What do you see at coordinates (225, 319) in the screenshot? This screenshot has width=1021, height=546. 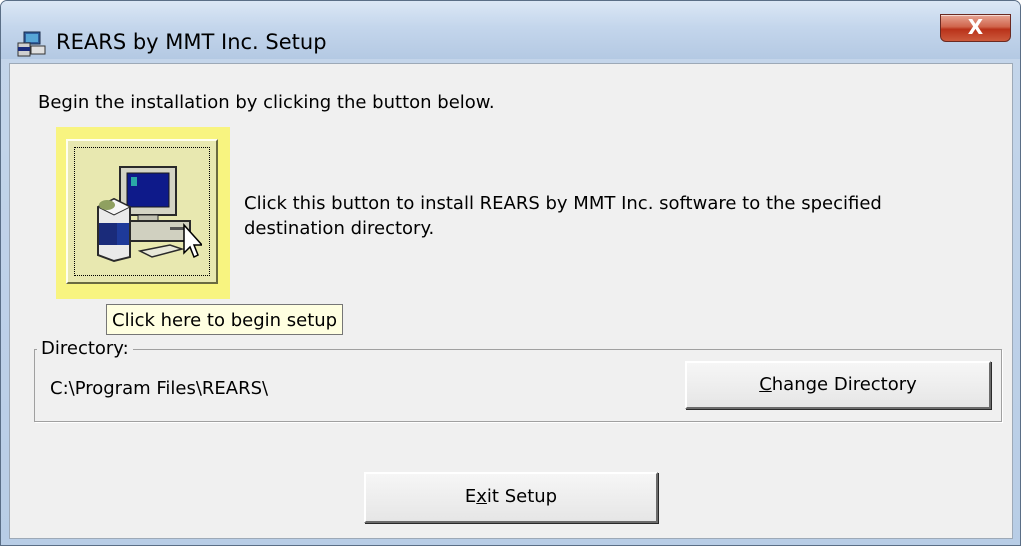 I see `install-tooltip: Click here to begin setup` at bounding box center [225, 319].